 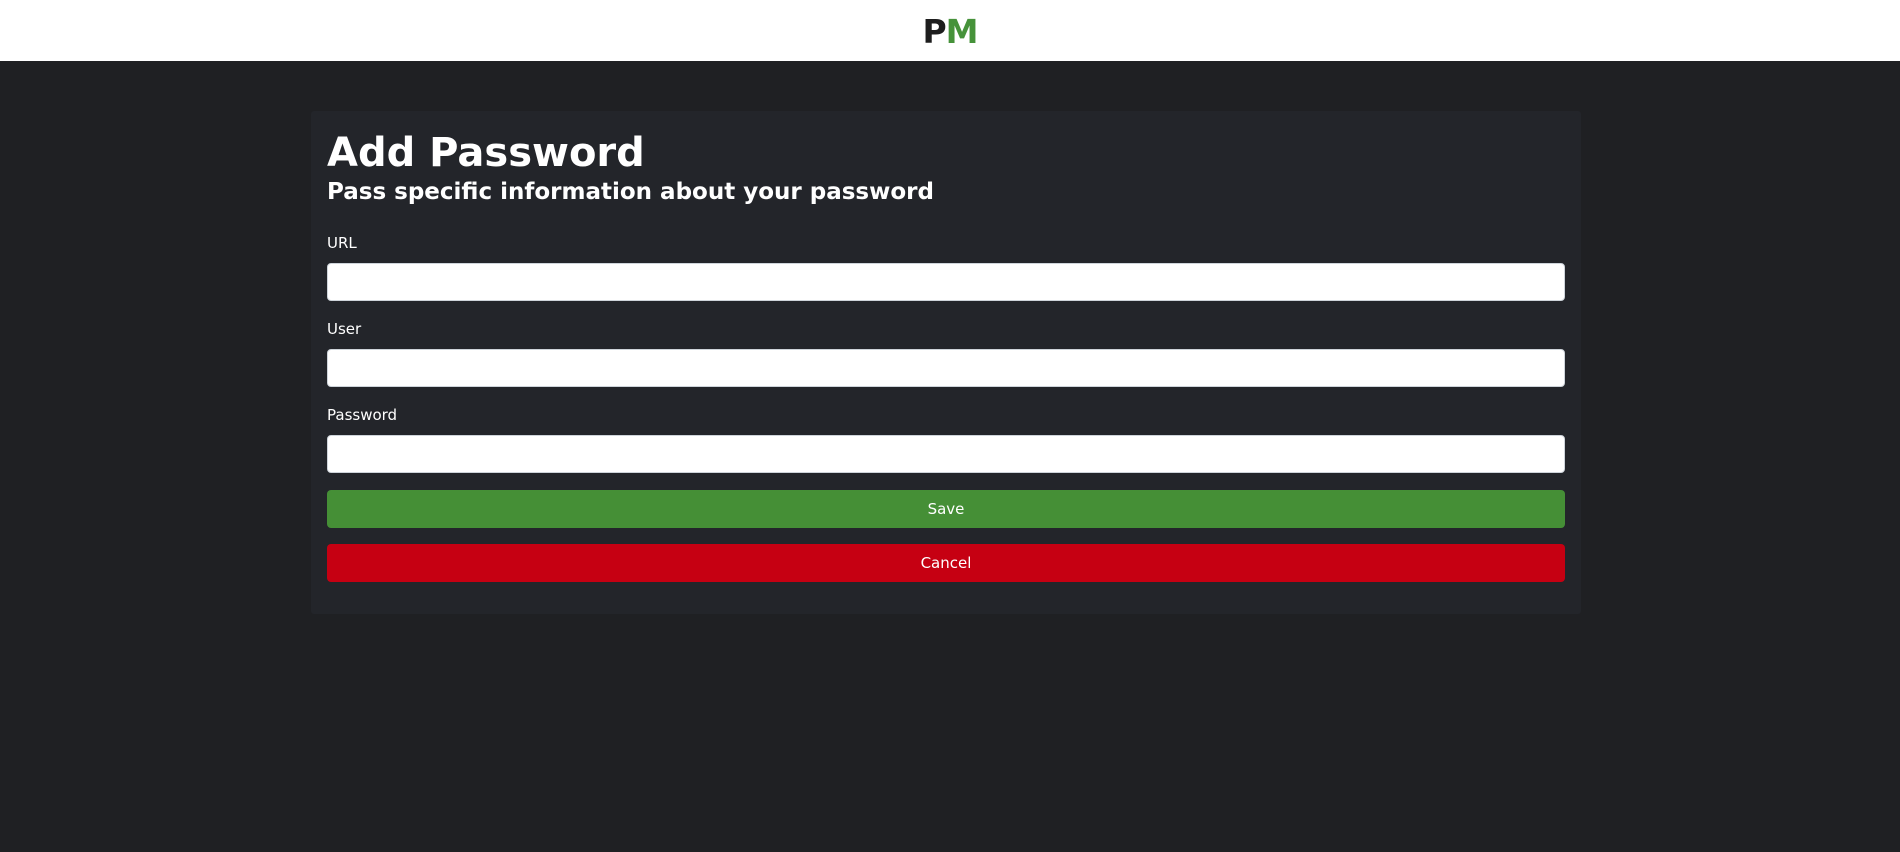 What do you see at coordinates (486, 153) in the screenshot?
I see `page-title: Add Password` at bounding box center [486, 153].